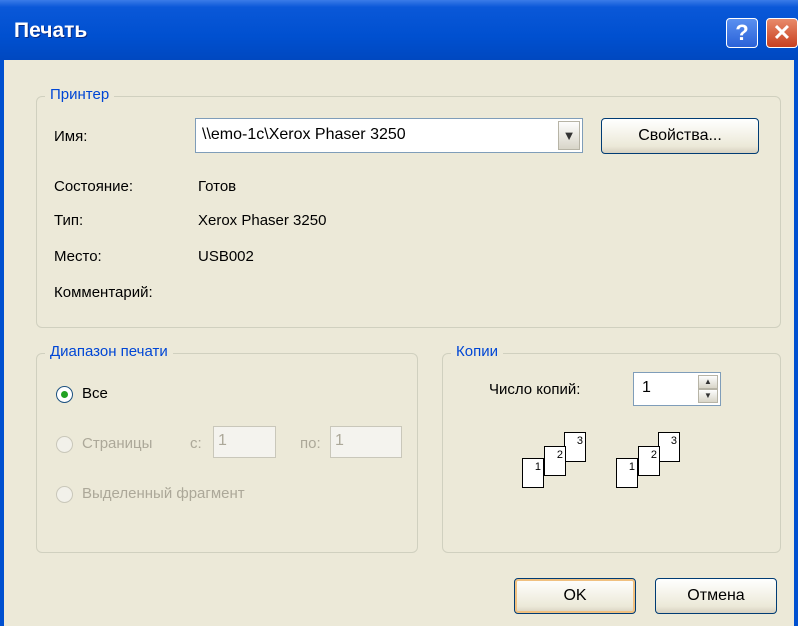  What do you see at coordinates (535, 389) in the screenshot?
I see `copies-count-label: Число копий:` at bounding box center [535, 389].